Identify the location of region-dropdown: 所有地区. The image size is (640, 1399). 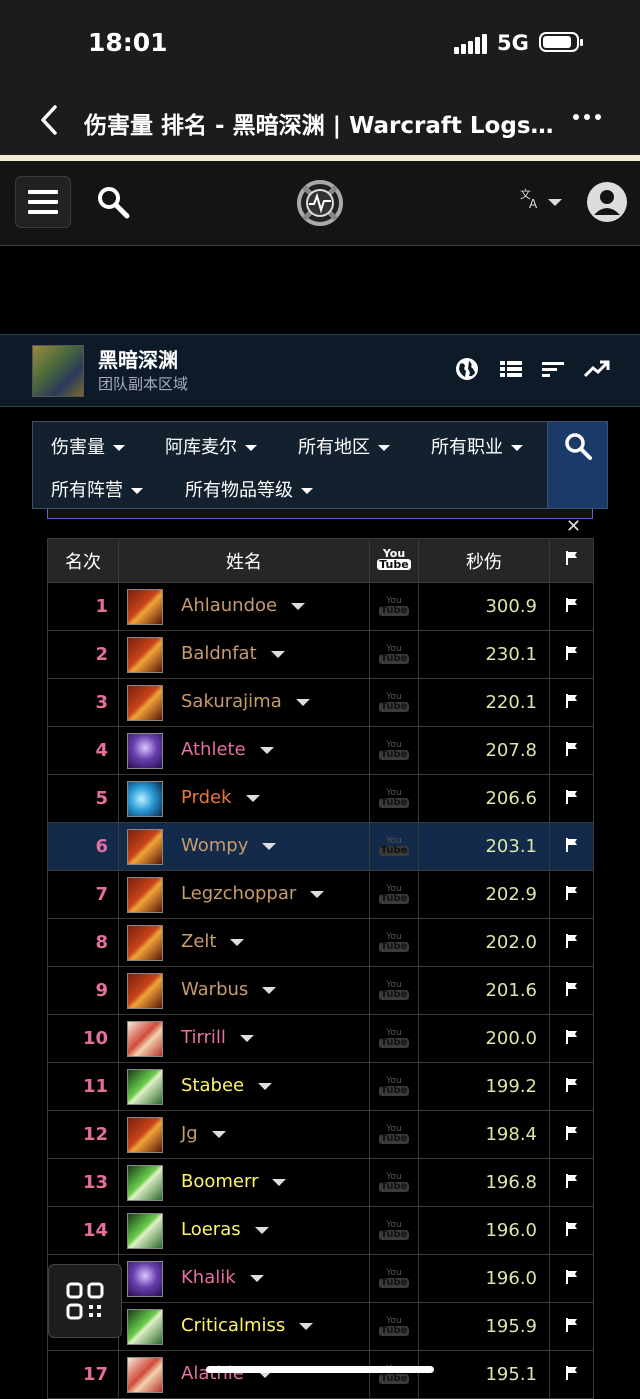
(344, 446).